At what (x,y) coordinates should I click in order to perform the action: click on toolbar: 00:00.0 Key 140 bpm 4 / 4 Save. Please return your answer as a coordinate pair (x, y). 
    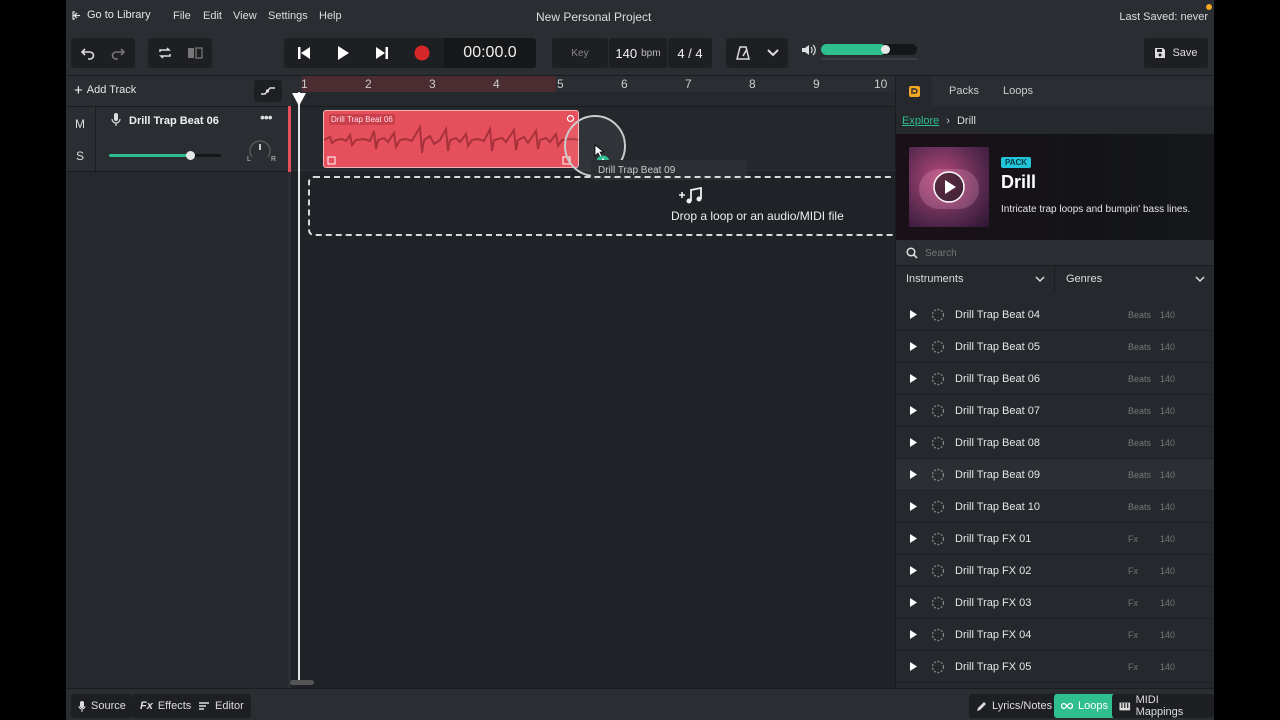
    Looking at the image, I should click on (640, 55).